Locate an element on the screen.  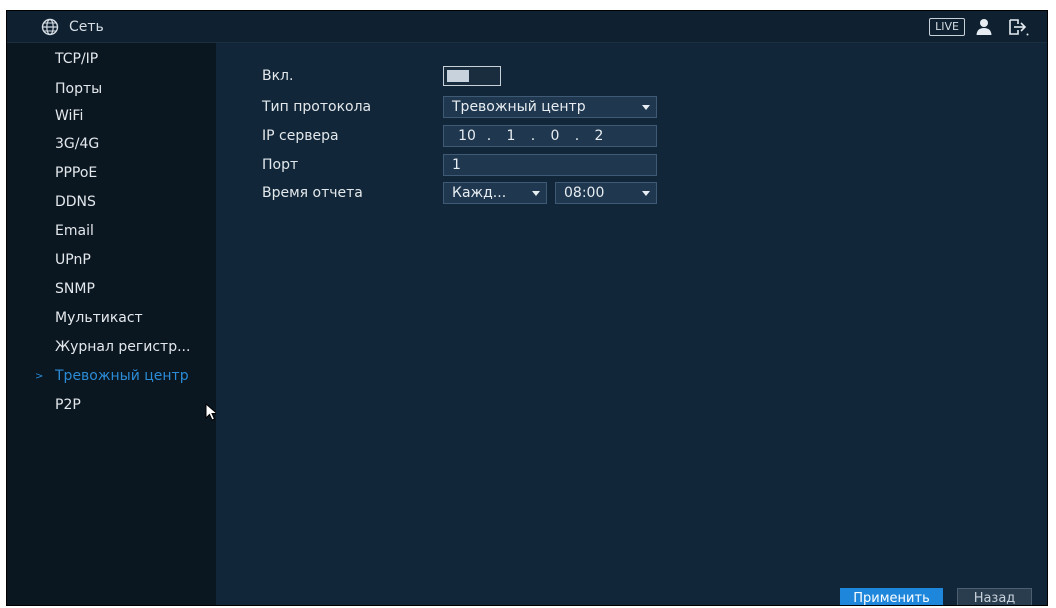
sidebar-item-label: Email is located at coordinates (74, 231).